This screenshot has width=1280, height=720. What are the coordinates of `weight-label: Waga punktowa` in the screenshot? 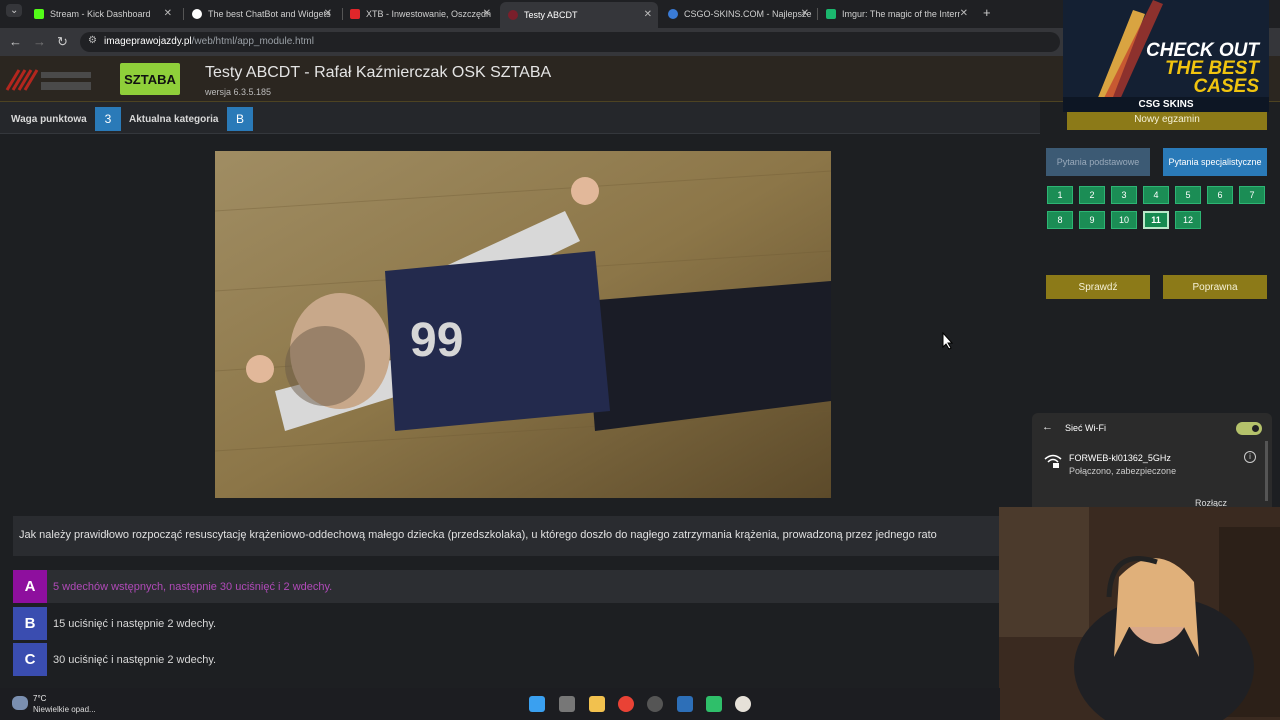 It's located at (49, 119).